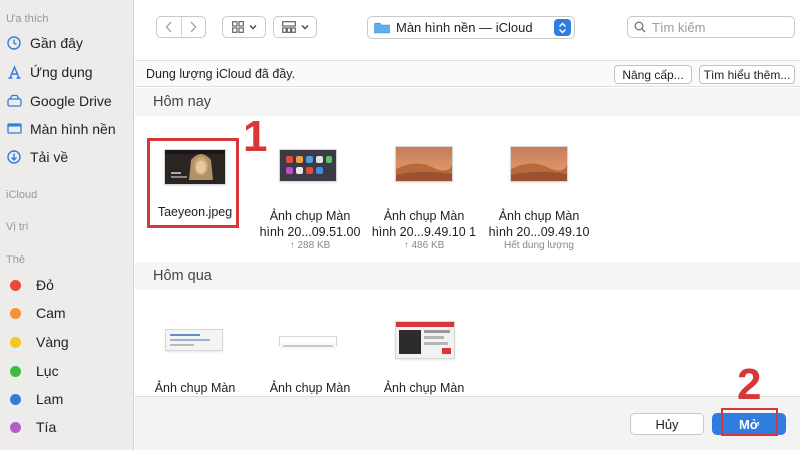  I want to click on group-view-button, so click(295, 27).